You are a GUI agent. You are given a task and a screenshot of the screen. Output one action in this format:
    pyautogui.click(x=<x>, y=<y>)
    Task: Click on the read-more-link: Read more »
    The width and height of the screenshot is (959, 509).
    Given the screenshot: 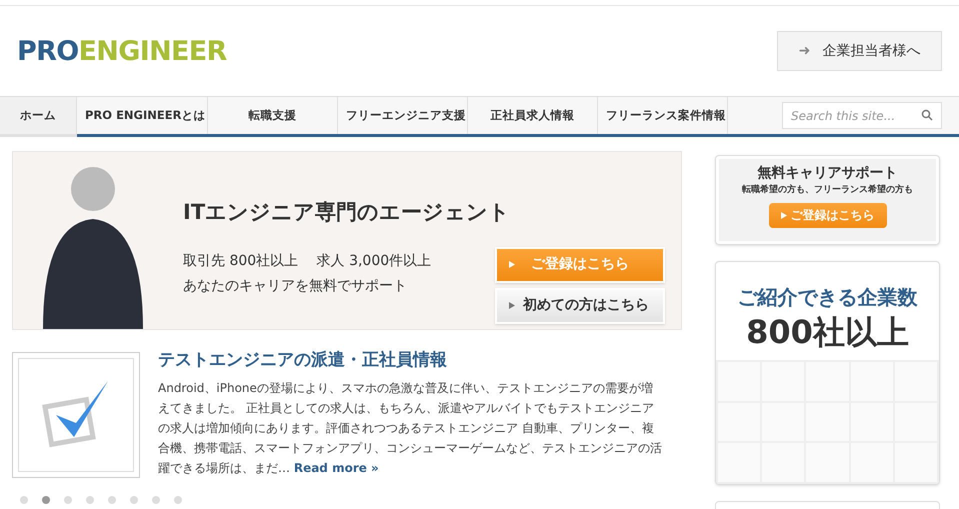 What is the action you would take?
    pyautogui.click(x=336, y=467)
    